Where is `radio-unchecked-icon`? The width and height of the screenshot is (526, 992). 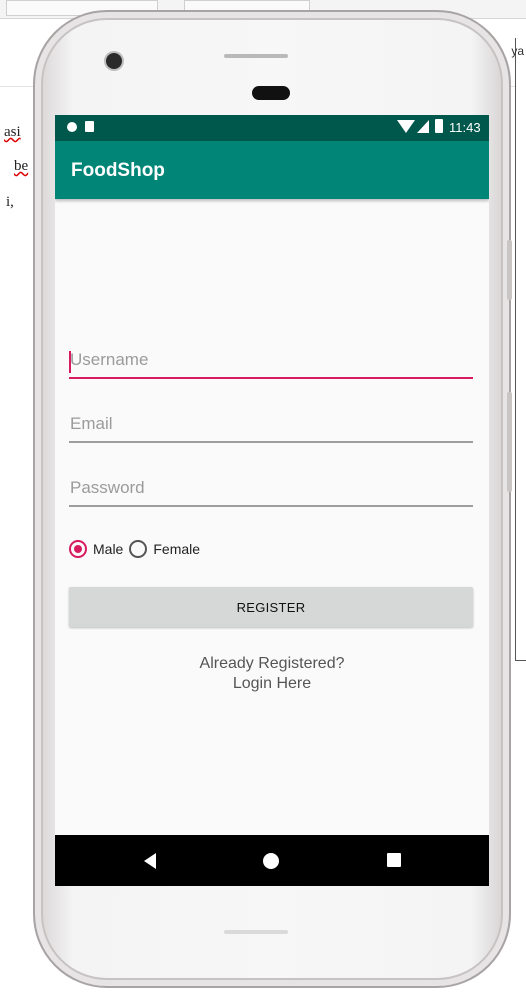 radio-unchecked-icon is located at coordinates (138, 549).